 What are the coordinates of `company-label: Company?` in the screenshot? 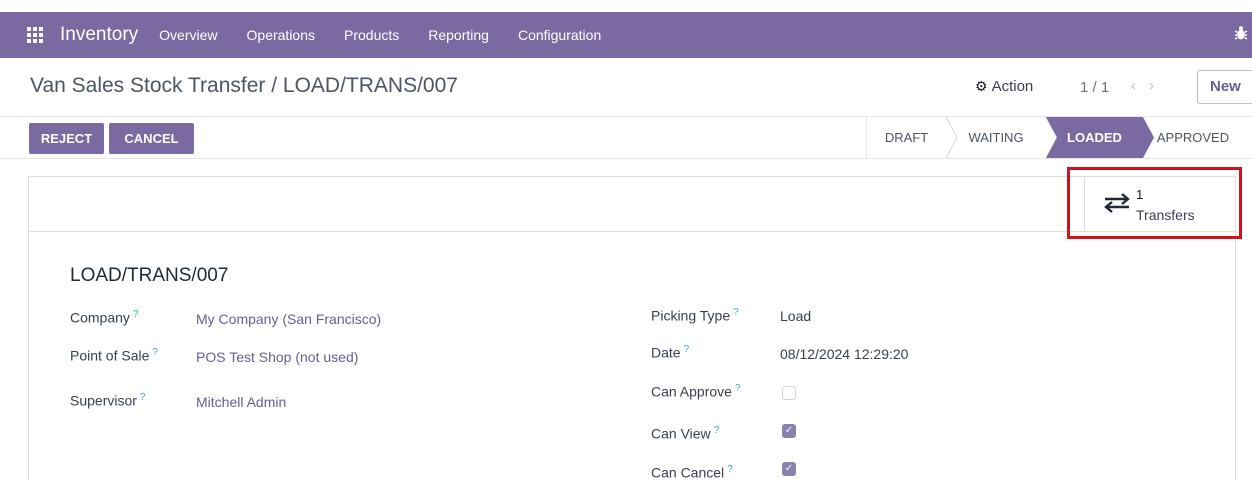 It's located at (104, 317).